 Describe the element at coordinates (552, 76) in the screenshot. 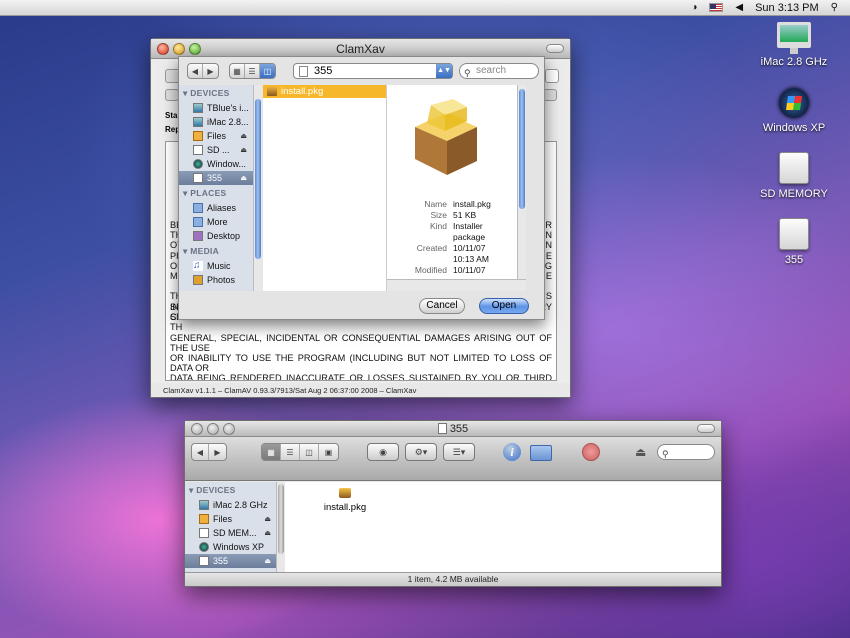

I see `clamxav-field` at that location.